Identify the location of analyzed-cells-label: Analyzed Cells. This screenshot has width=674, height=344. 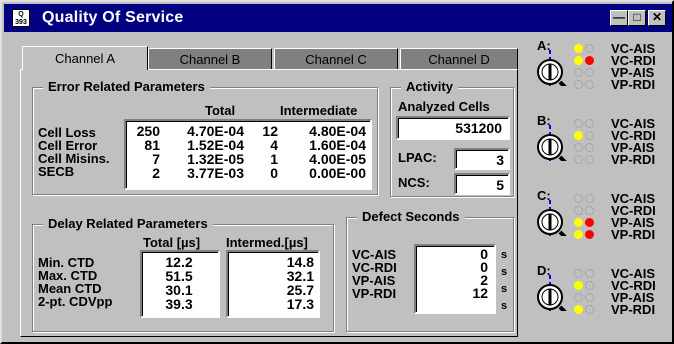
(444, 106).